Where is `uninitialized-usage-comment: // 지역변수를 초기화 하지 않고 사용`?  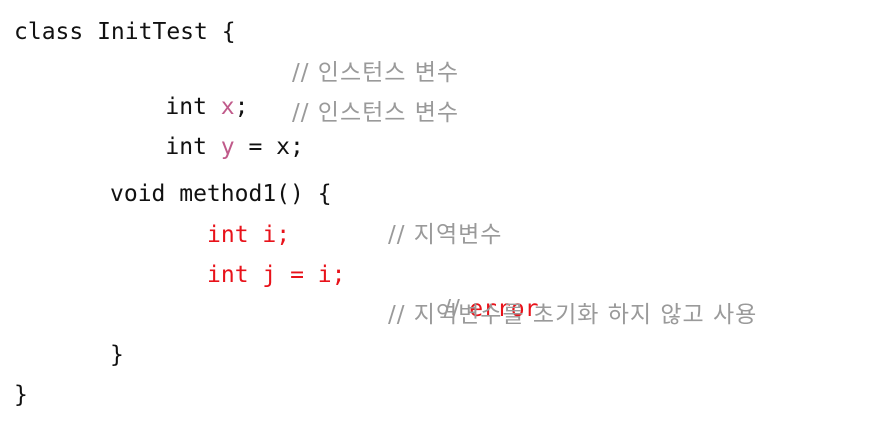 uninitialized-usage-comment: // 지역변수를 초기화 하지 않고 사용 is located at coordinates (573, 315).